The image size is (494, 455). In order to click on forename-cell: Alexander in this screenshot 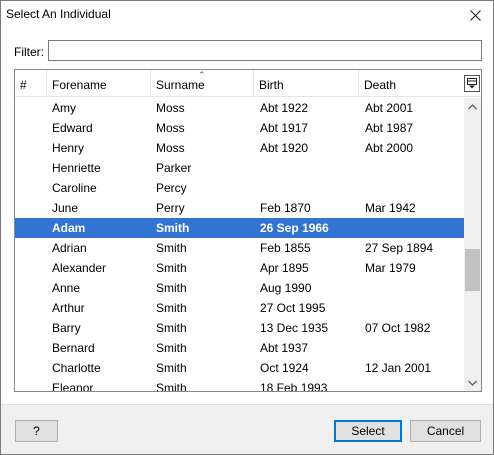, I will do `click(79, 268)`.